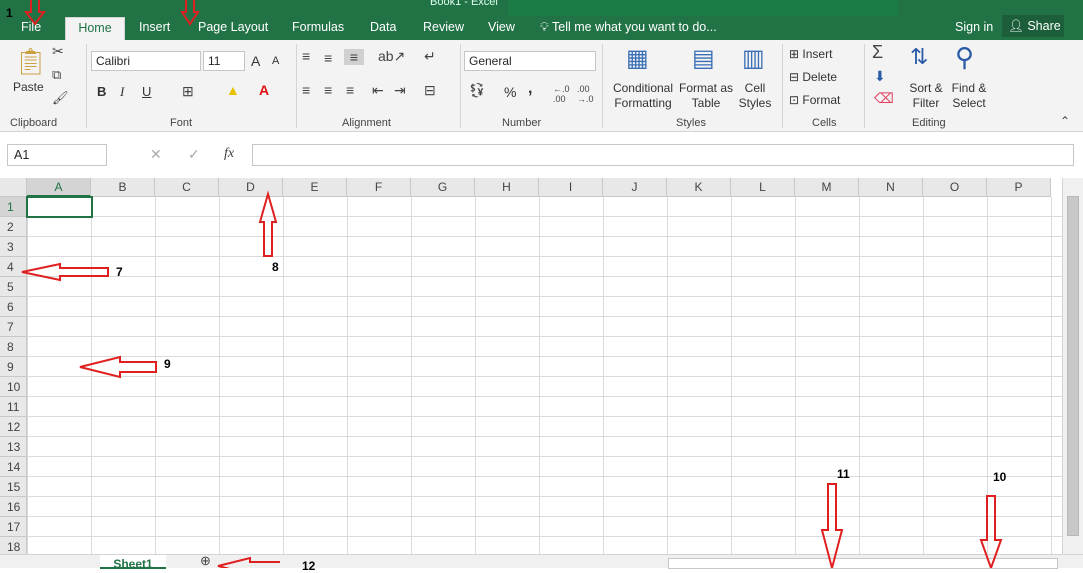  Describe the element at coordinates (13, 187) in the screenshot. I see `select-all-button` at that location.